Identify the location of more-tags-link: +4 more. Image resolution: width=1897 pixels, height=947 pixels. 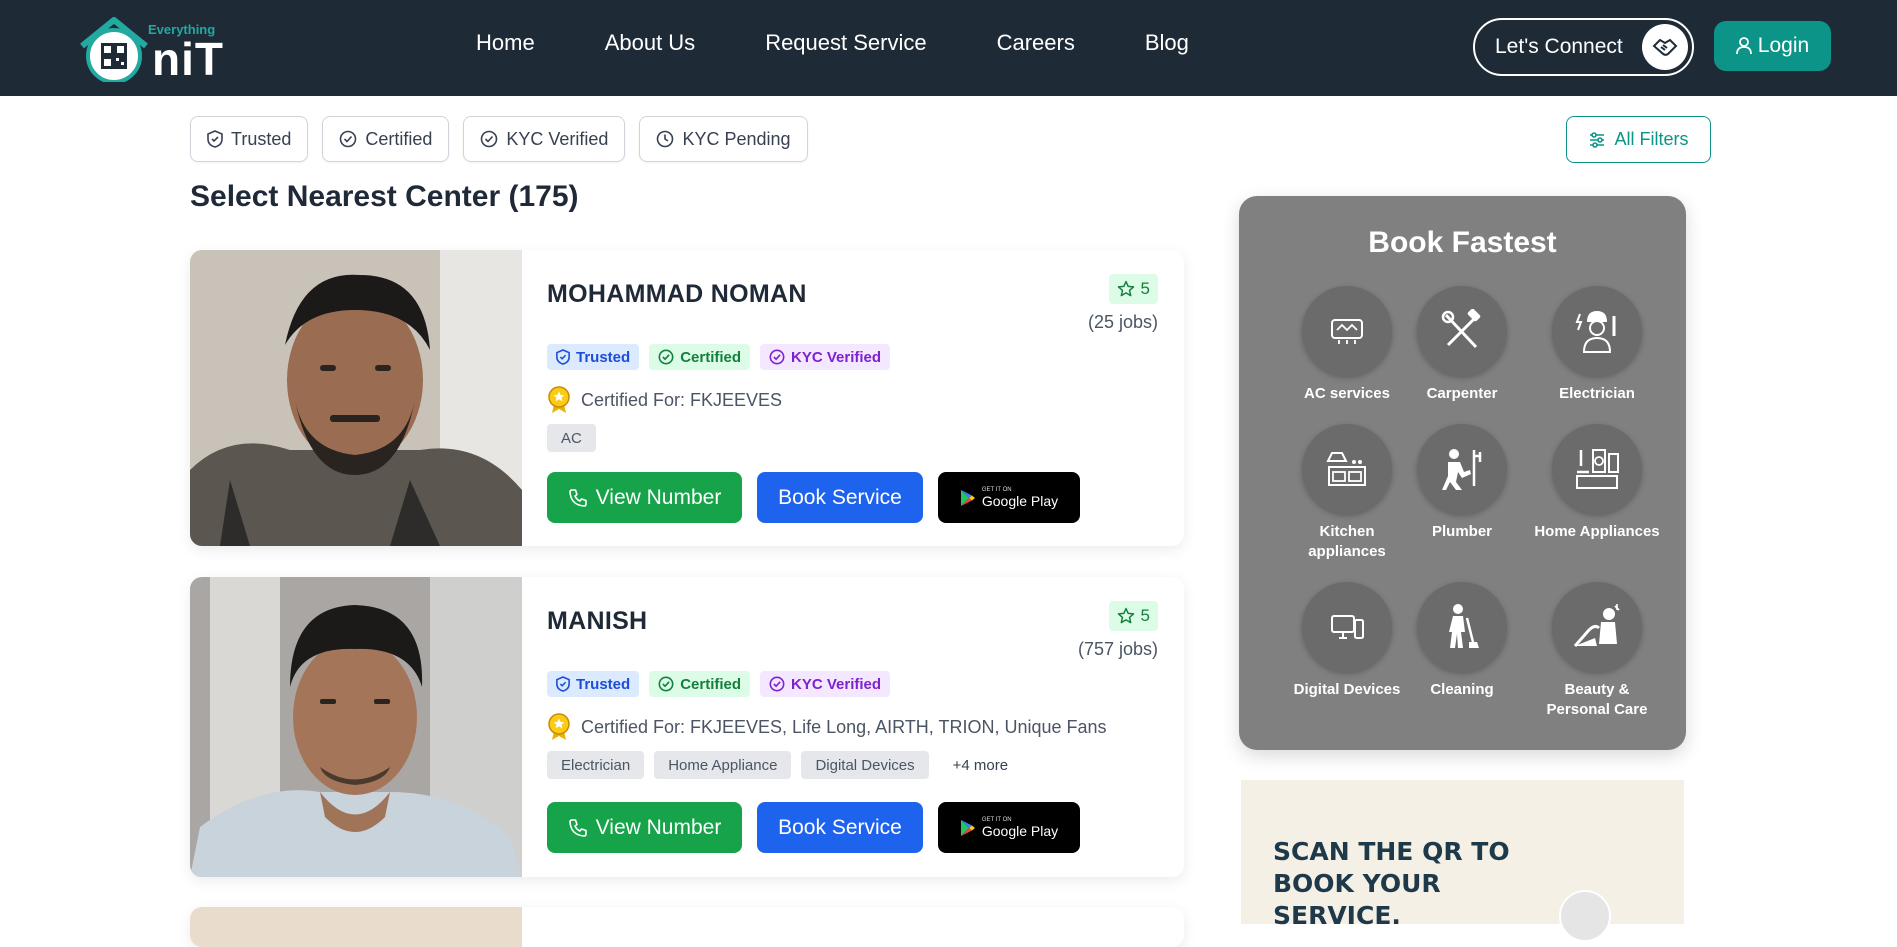
(980, 765).